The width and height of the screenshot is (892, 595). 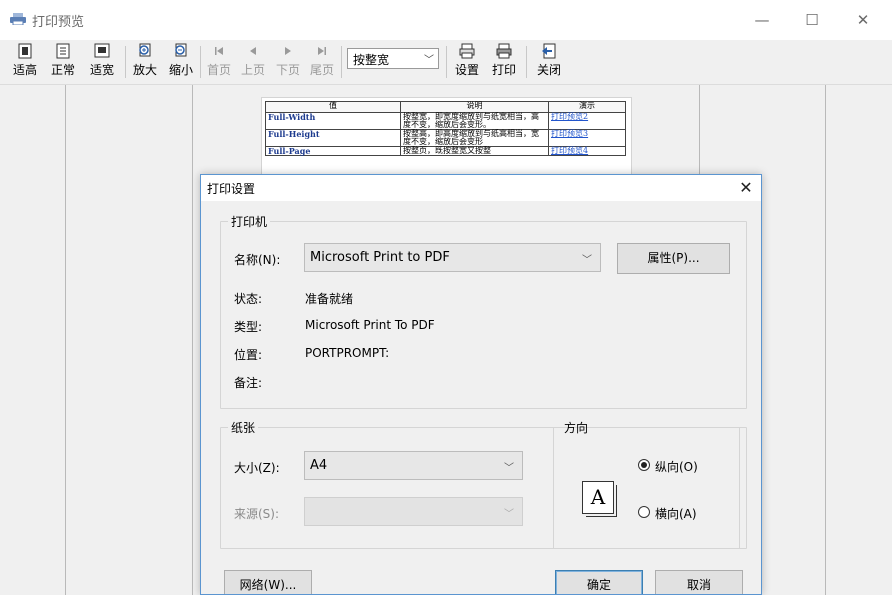 What do you see at coordinates (347, 353) in the screenshot?
I see `where-value: PORTPROMPT:` at bounding box center [347, 353].